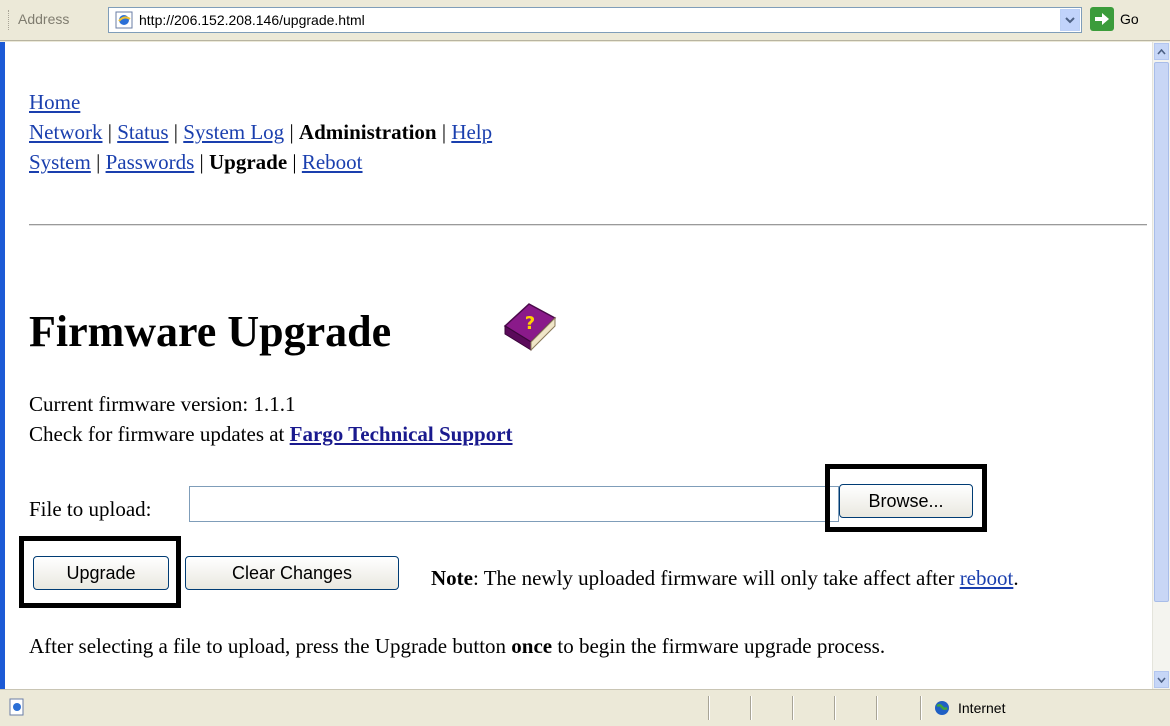 The height and width of the screenshot is (726, 1170). I want to click on instructions-emphasis: once, so click(532, 646).